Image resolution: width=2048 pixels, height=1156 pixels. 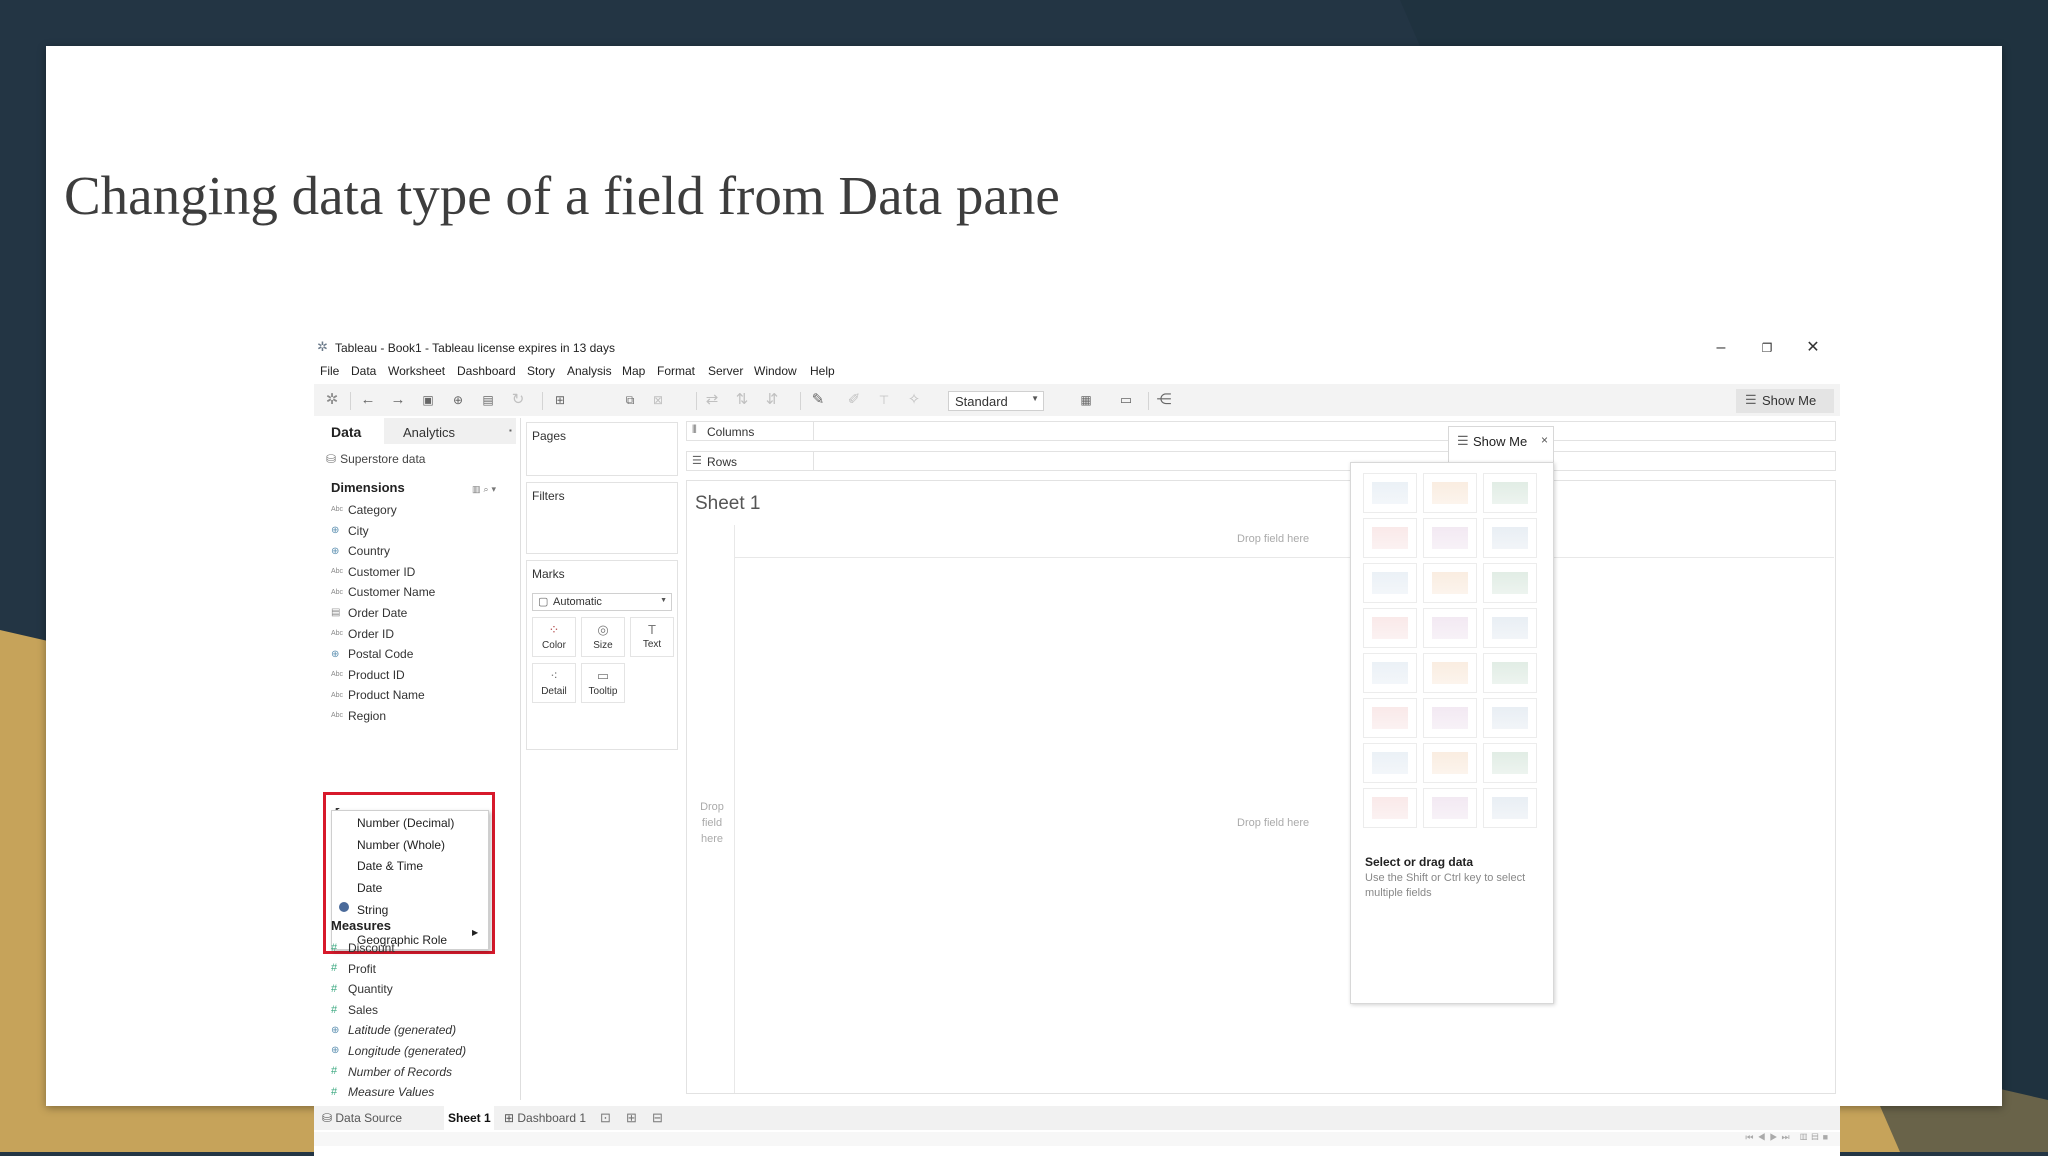 What do you see at coordinates (657, 1118) in the screenshot?
I see `new-story-tab-icon: ⊟` at bounding box center [657, 1118].